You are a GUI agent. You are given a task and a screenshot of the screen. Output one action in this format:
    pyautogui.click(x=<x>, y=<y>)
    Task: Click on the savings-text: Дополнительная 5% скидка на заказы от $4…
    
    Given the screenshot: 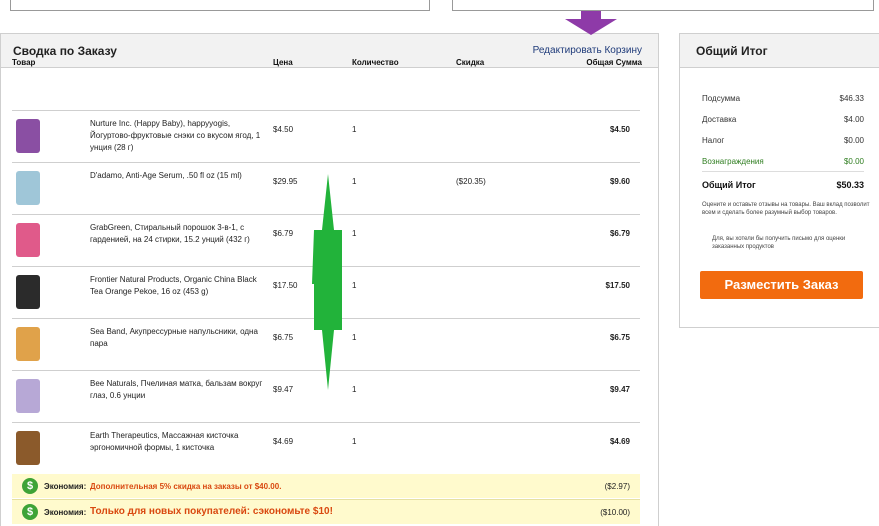 What is the action you would take?
    pyautogui.click(x=186, y=486)
    